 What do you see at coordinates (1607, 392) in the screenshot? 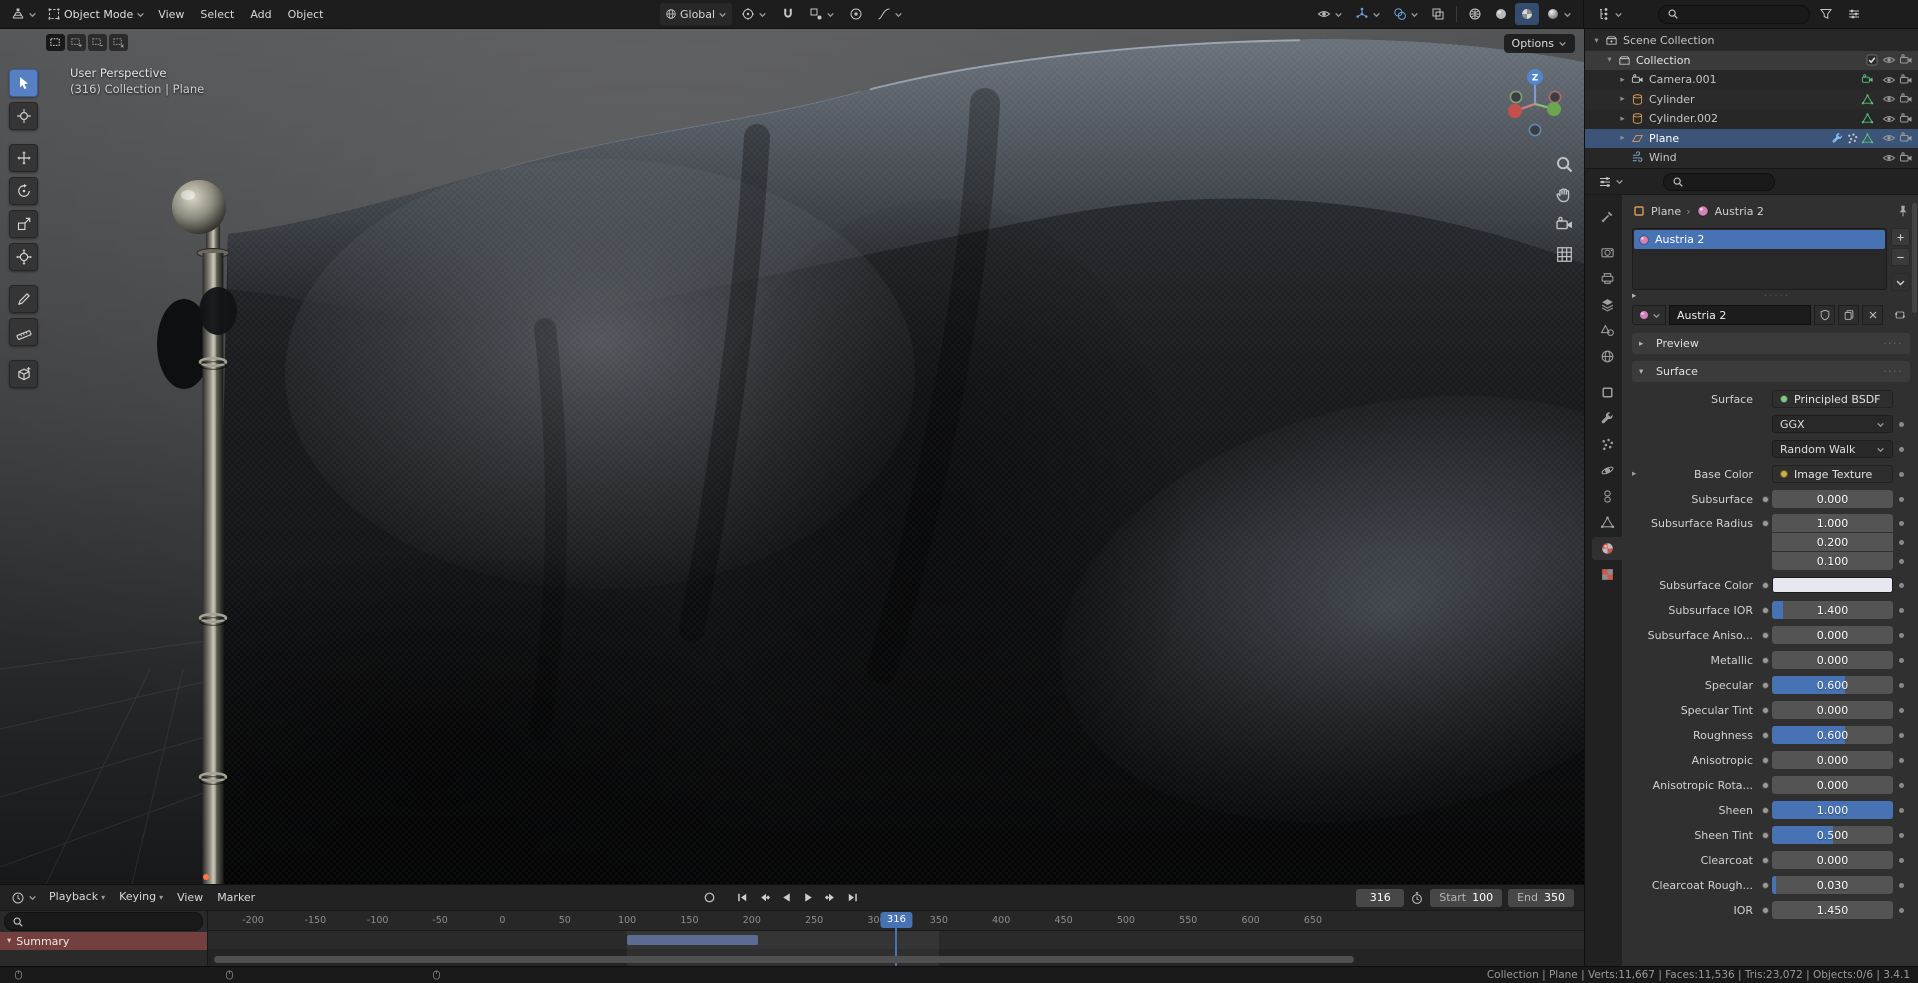
I see `properties-tab-object` at bounding box center [1607, 392].